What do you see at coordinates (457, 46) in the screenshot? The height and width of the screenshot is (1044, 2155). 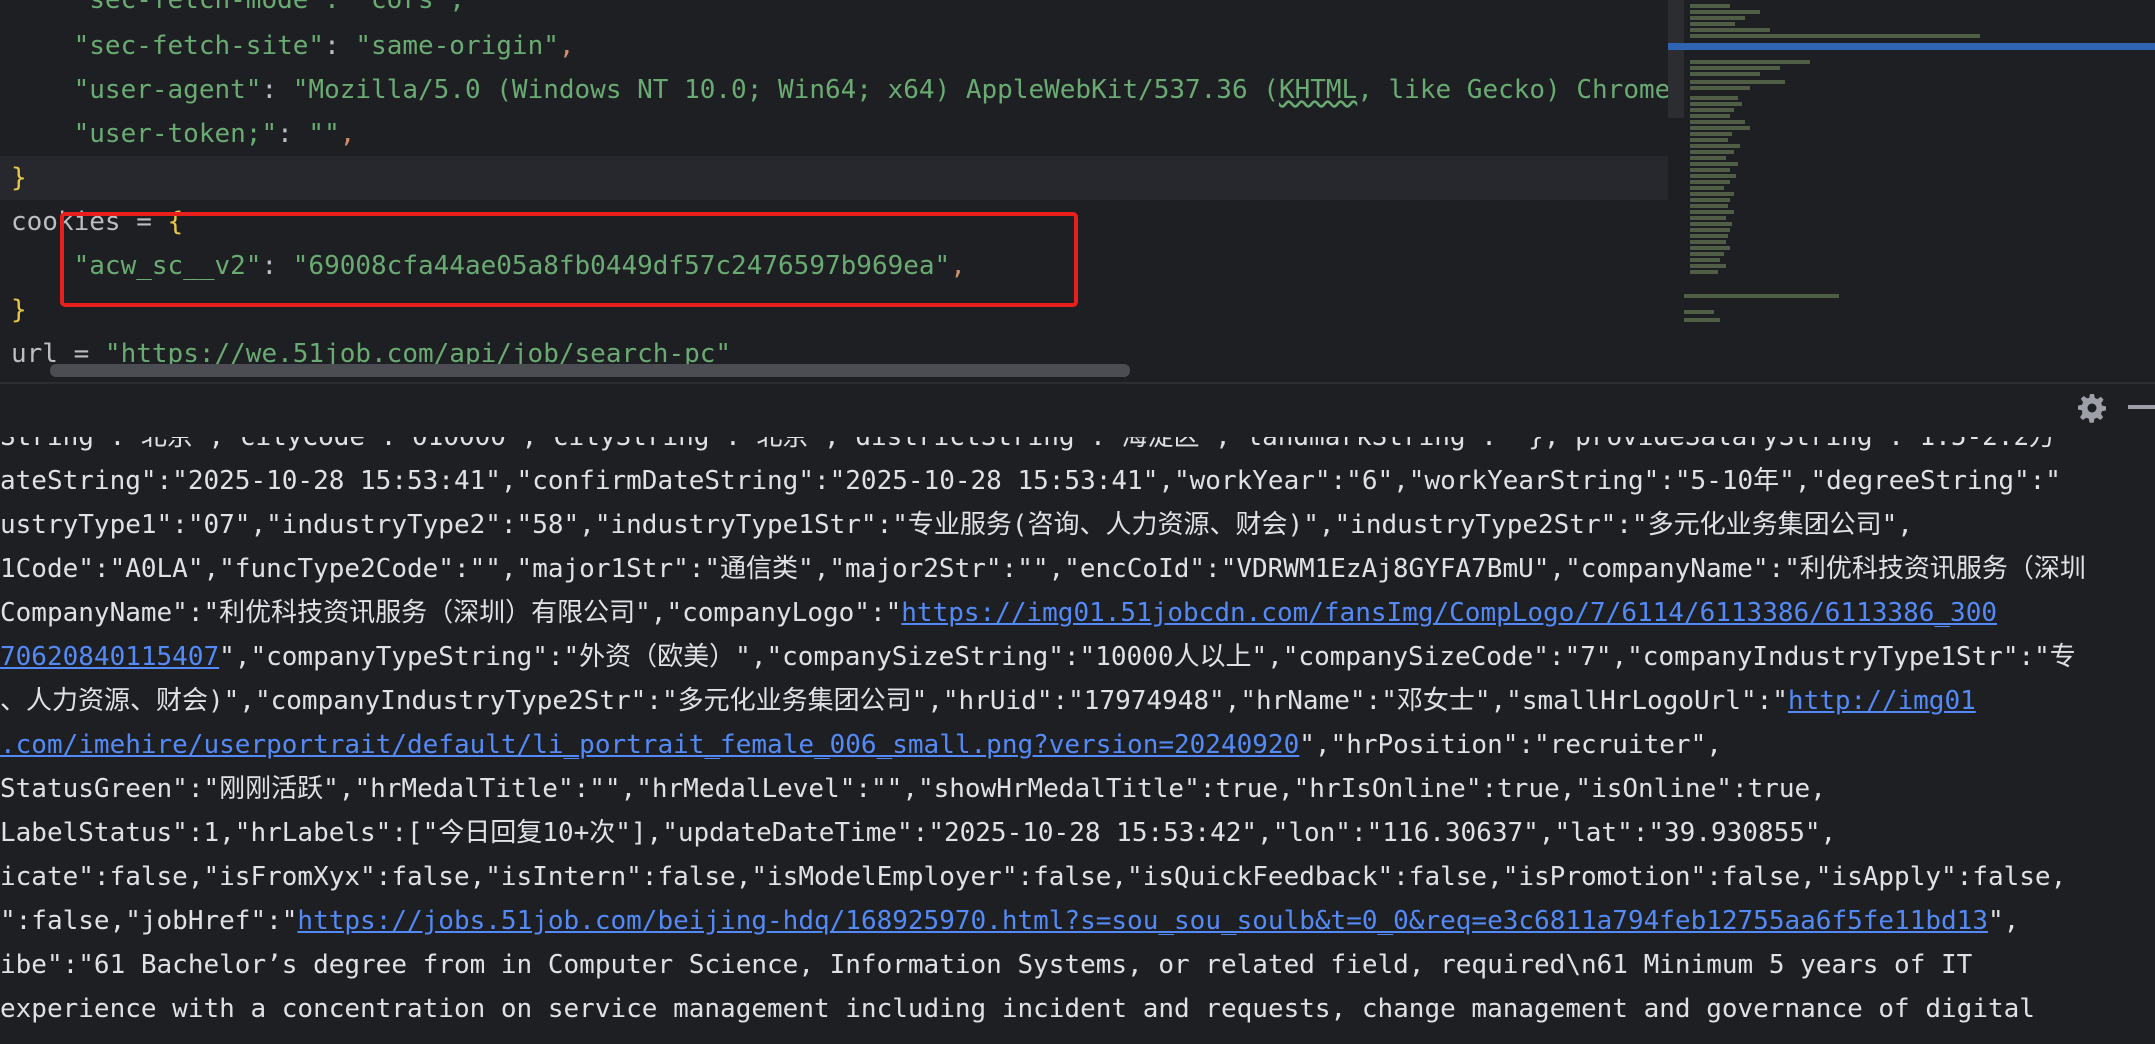 I see `code-token: "same-origin"` at bounding box center [457, 46].